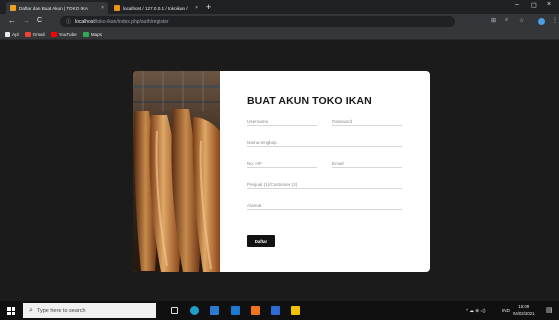 The image size is (559, 320). Describe the element at coordinates (214, 310) in the screenshot. I see `store-icon` at that location.